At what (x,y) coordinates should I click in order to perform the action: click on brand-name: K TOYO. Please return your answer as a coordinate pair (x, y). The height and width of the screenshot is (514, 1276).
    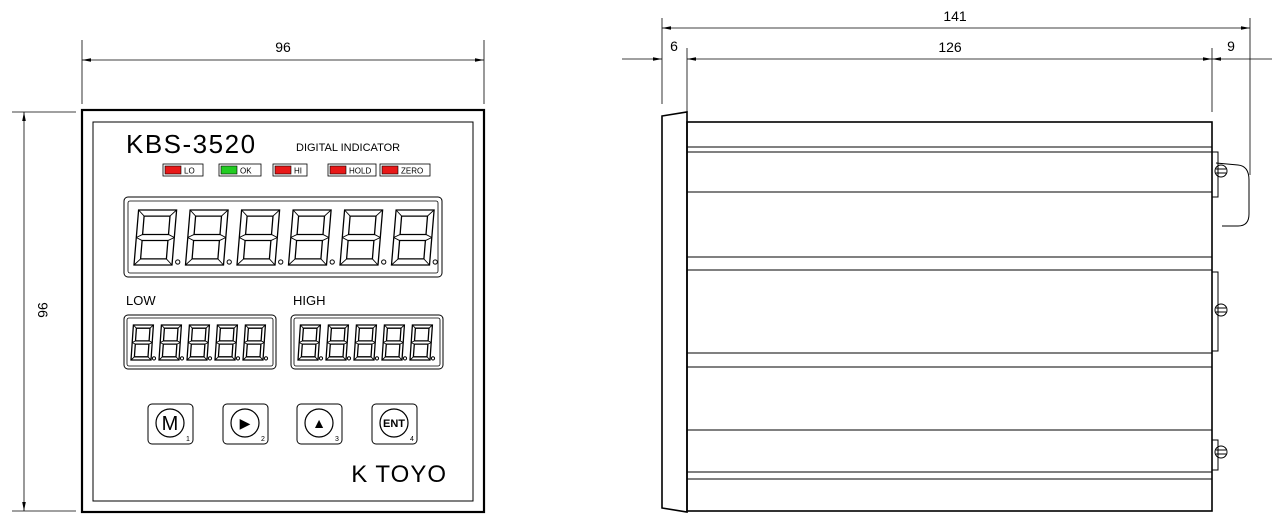
    Looking at the image, I should click on (399, 474).